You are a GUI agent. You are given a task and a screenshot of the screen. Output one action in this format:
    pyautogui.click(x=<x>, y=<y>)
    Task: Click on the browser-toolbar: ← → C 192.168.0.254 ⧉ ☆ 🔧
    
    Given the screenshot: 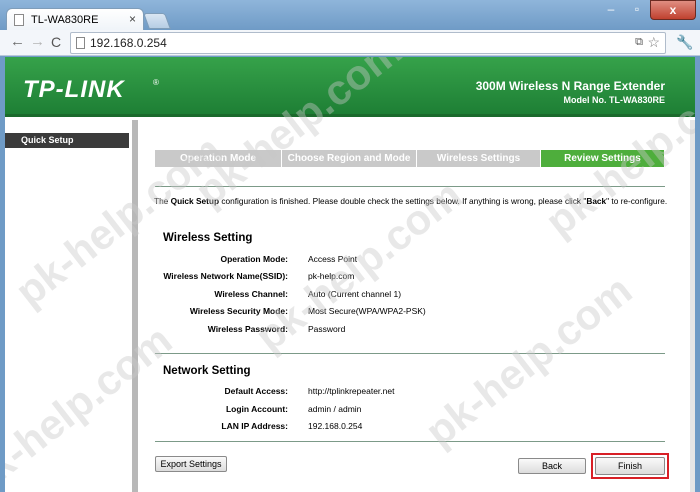 What is the action you would take?
    pyautogui.click(x=350, y=43)
    